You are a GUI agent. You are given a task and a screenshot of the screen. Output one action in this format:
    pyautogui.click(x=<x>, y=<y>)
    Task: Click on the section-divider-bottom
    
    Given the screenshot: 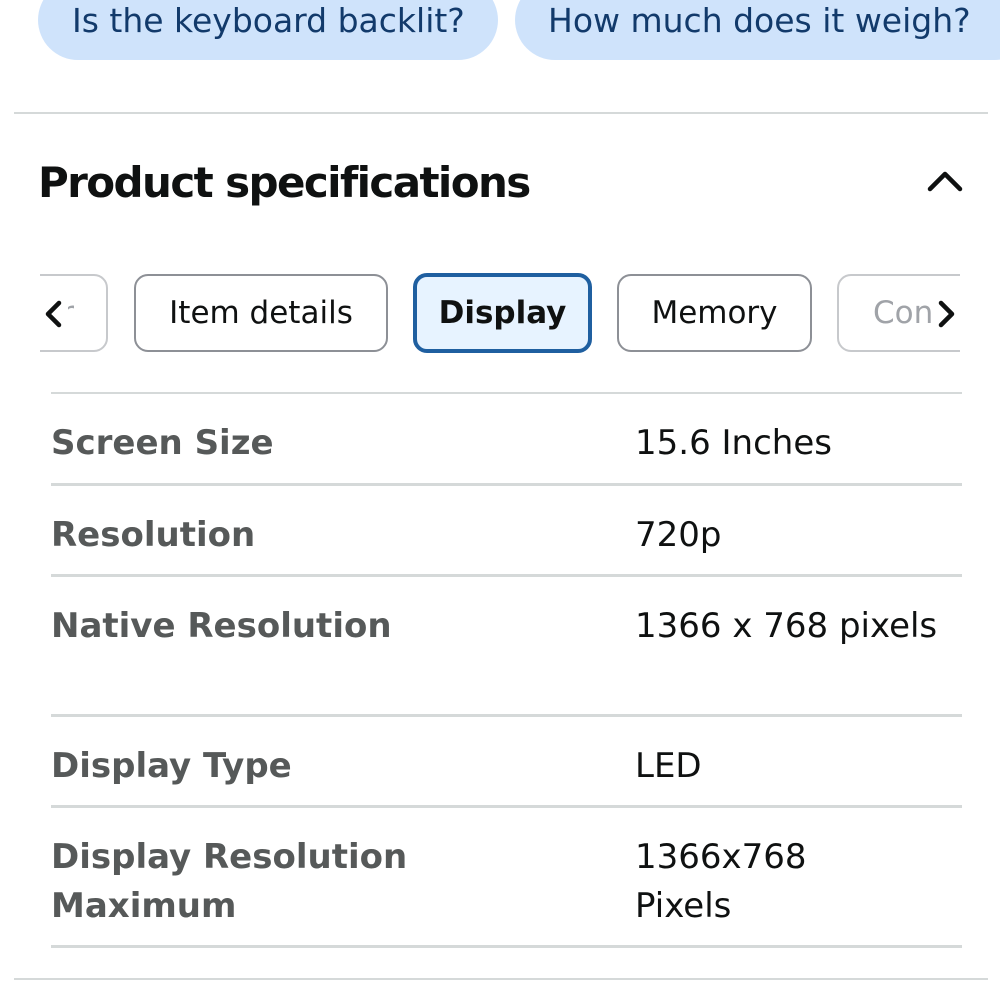 What is the action you would take?
    pyautogui.click(x=501, y=979)
    